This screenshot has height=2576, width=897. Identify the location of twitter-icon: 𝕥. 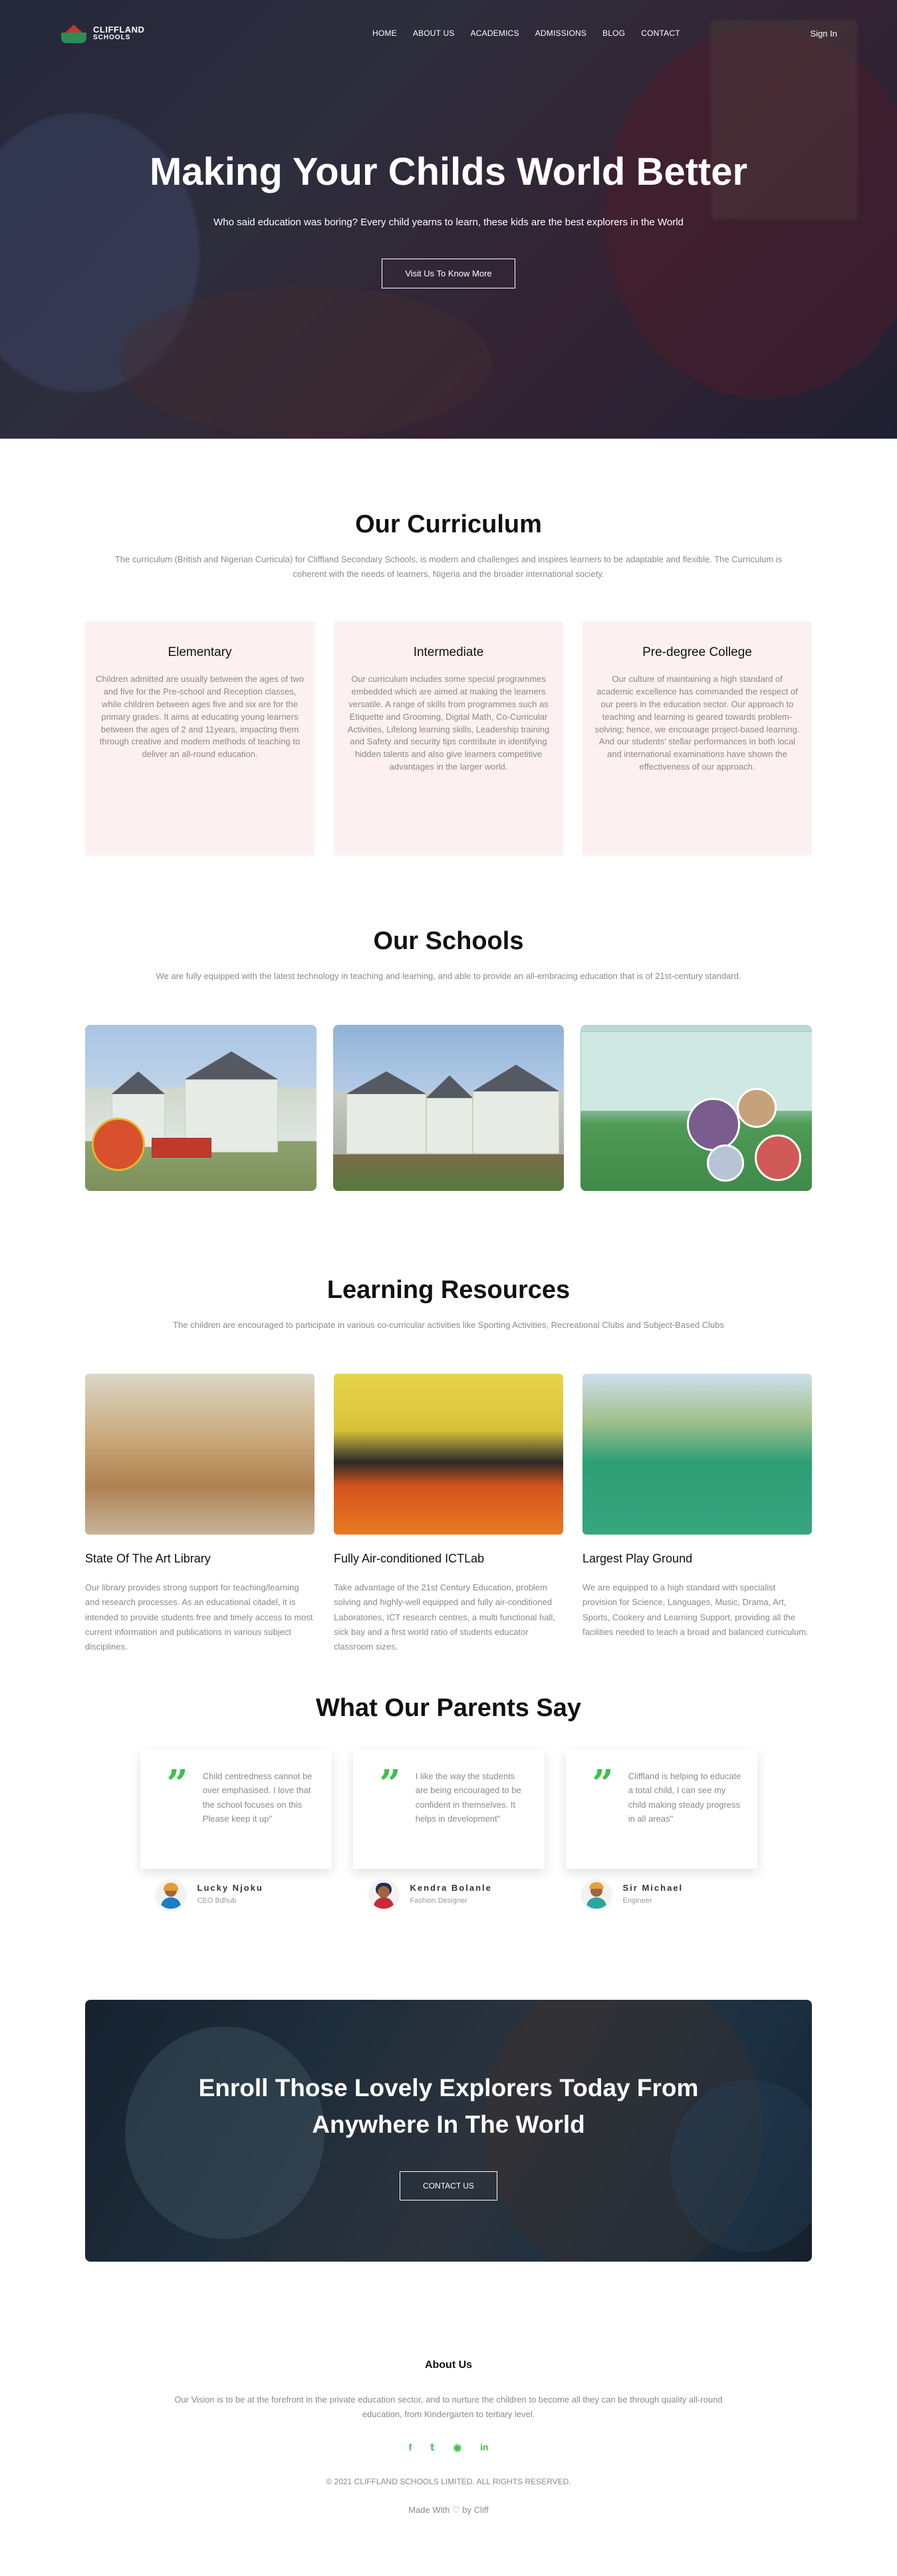
(433, 2447).